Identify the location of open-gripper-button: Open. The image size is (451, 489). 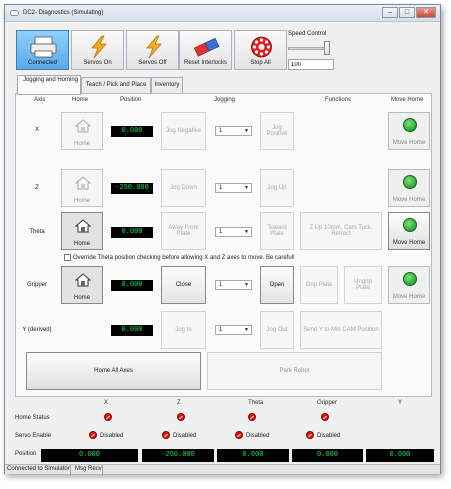
(277, 285).